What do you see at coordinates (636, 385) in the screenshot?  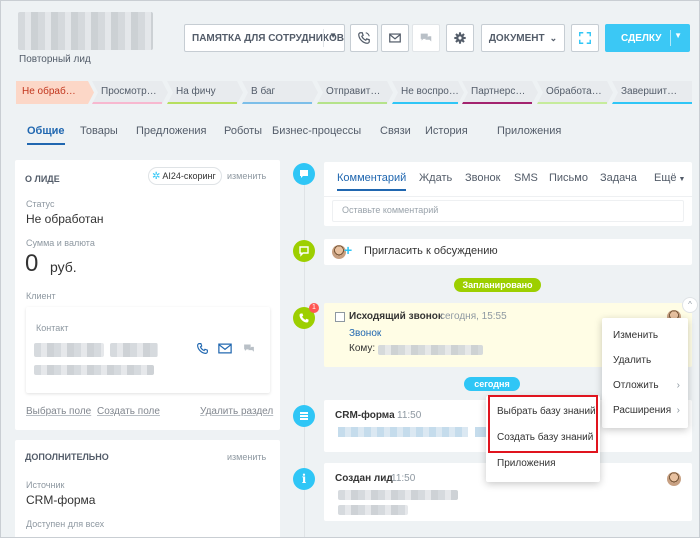 I see `menu-item-label: Отложить` at bounding box center [636, 385].